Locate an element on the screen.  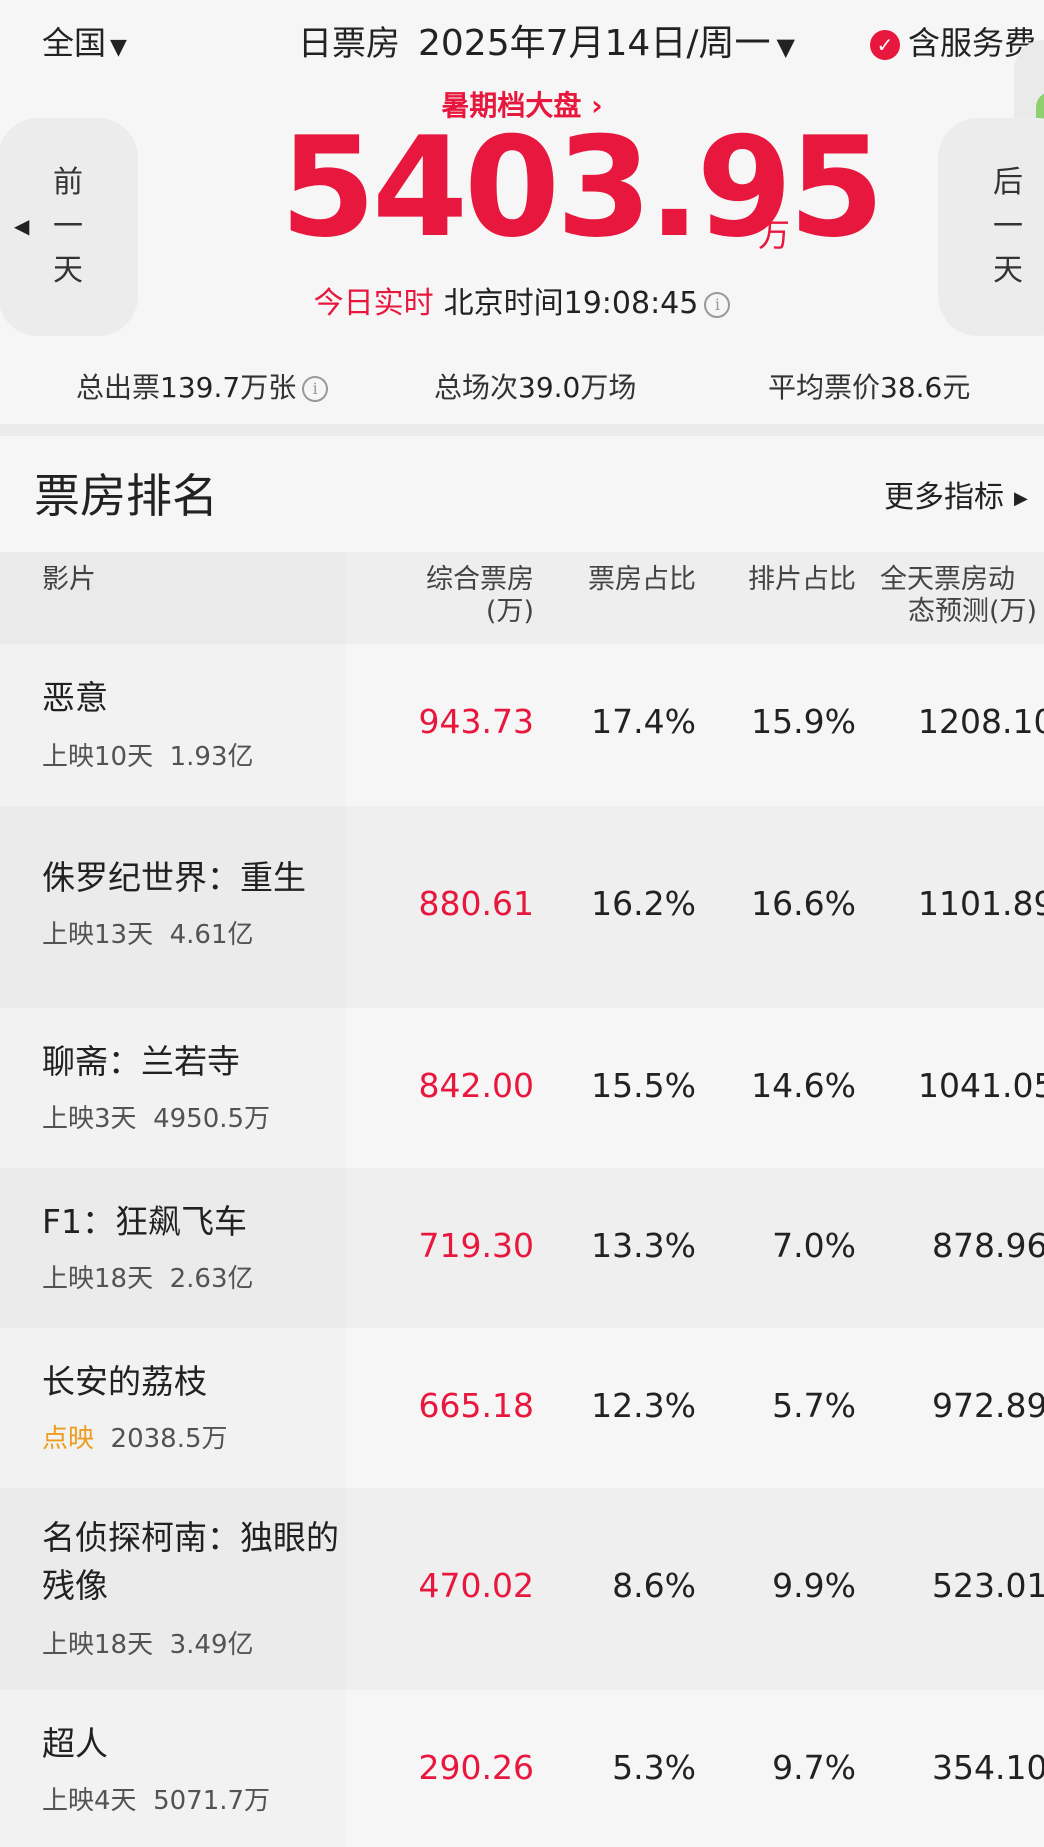
cell-forecast: 972.89 is located at coordinates (988, 1405).